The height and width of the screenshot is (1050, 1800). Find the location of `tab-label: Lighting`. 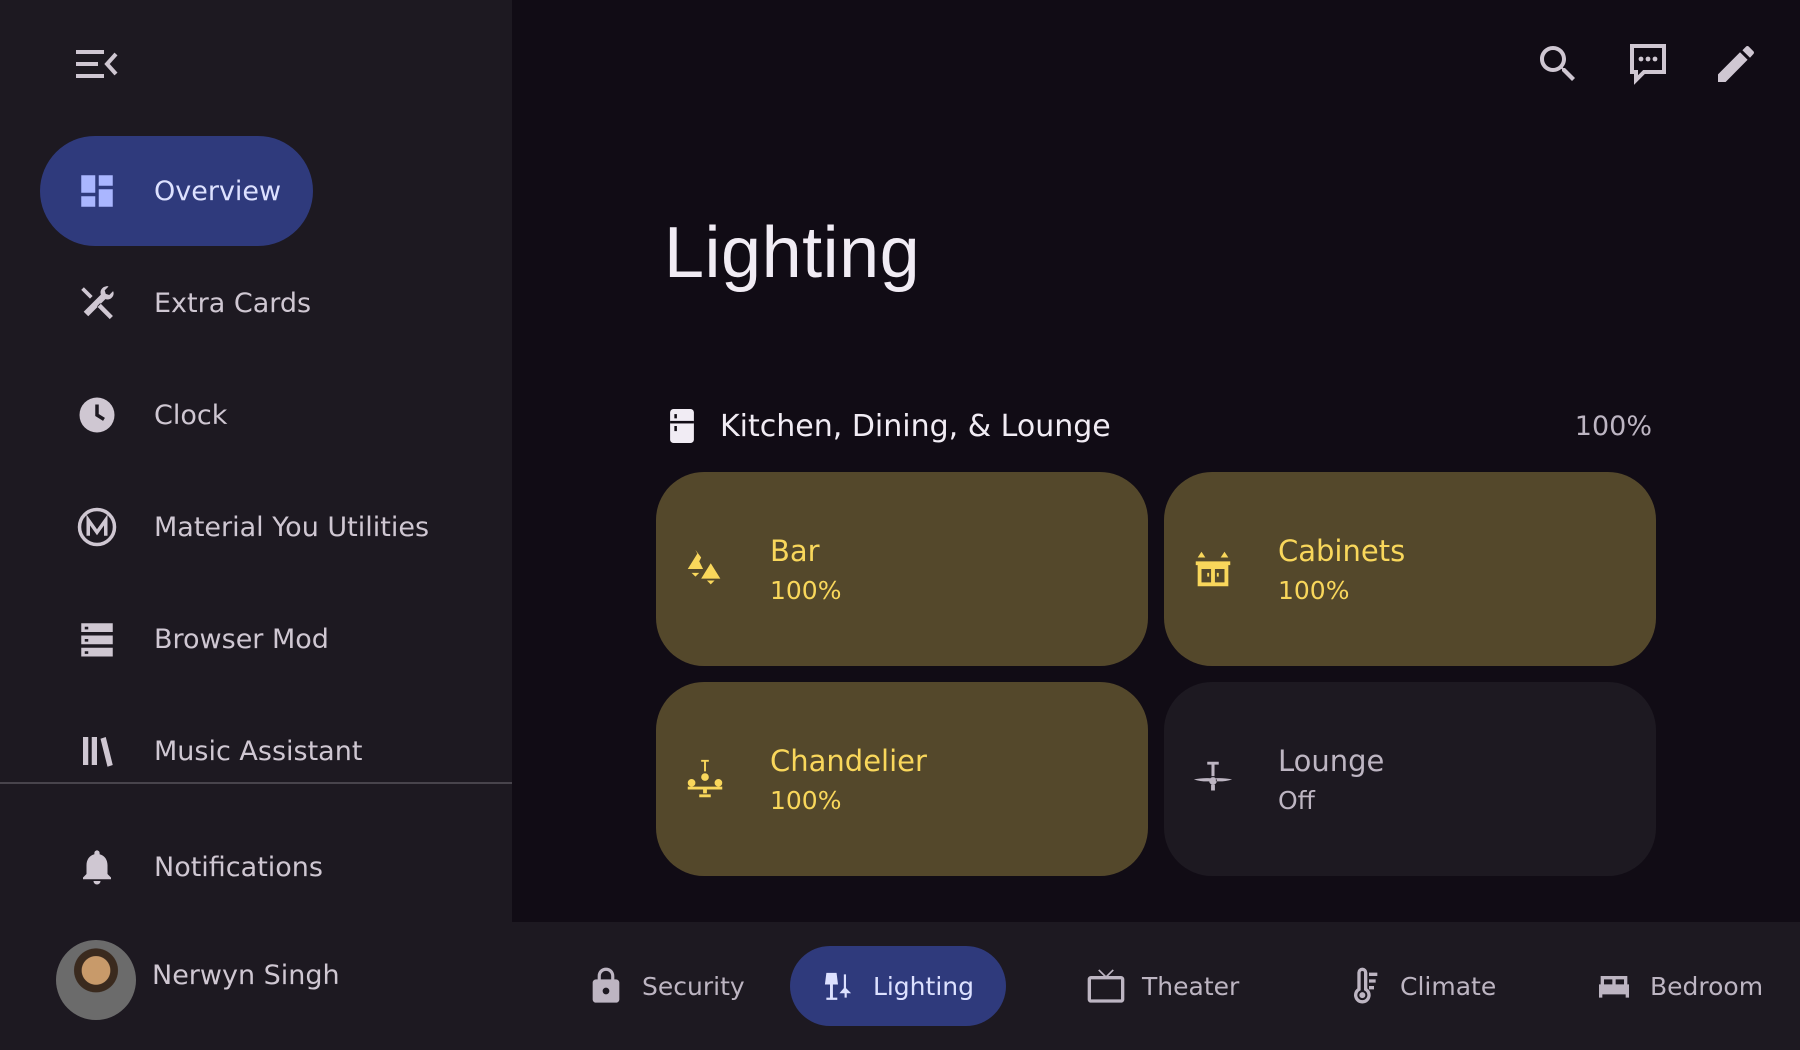

tab-label: Lighting is located at coordinates (923, 986).